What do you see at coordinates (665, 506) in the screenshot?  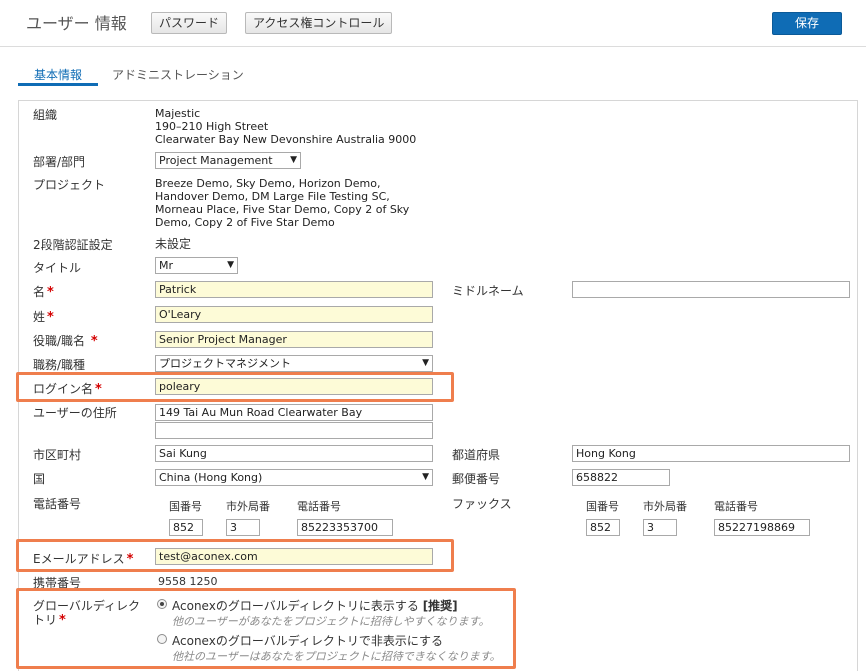 I see `fax-area-code-header: 市外局番` at bounding box center [665, 506].